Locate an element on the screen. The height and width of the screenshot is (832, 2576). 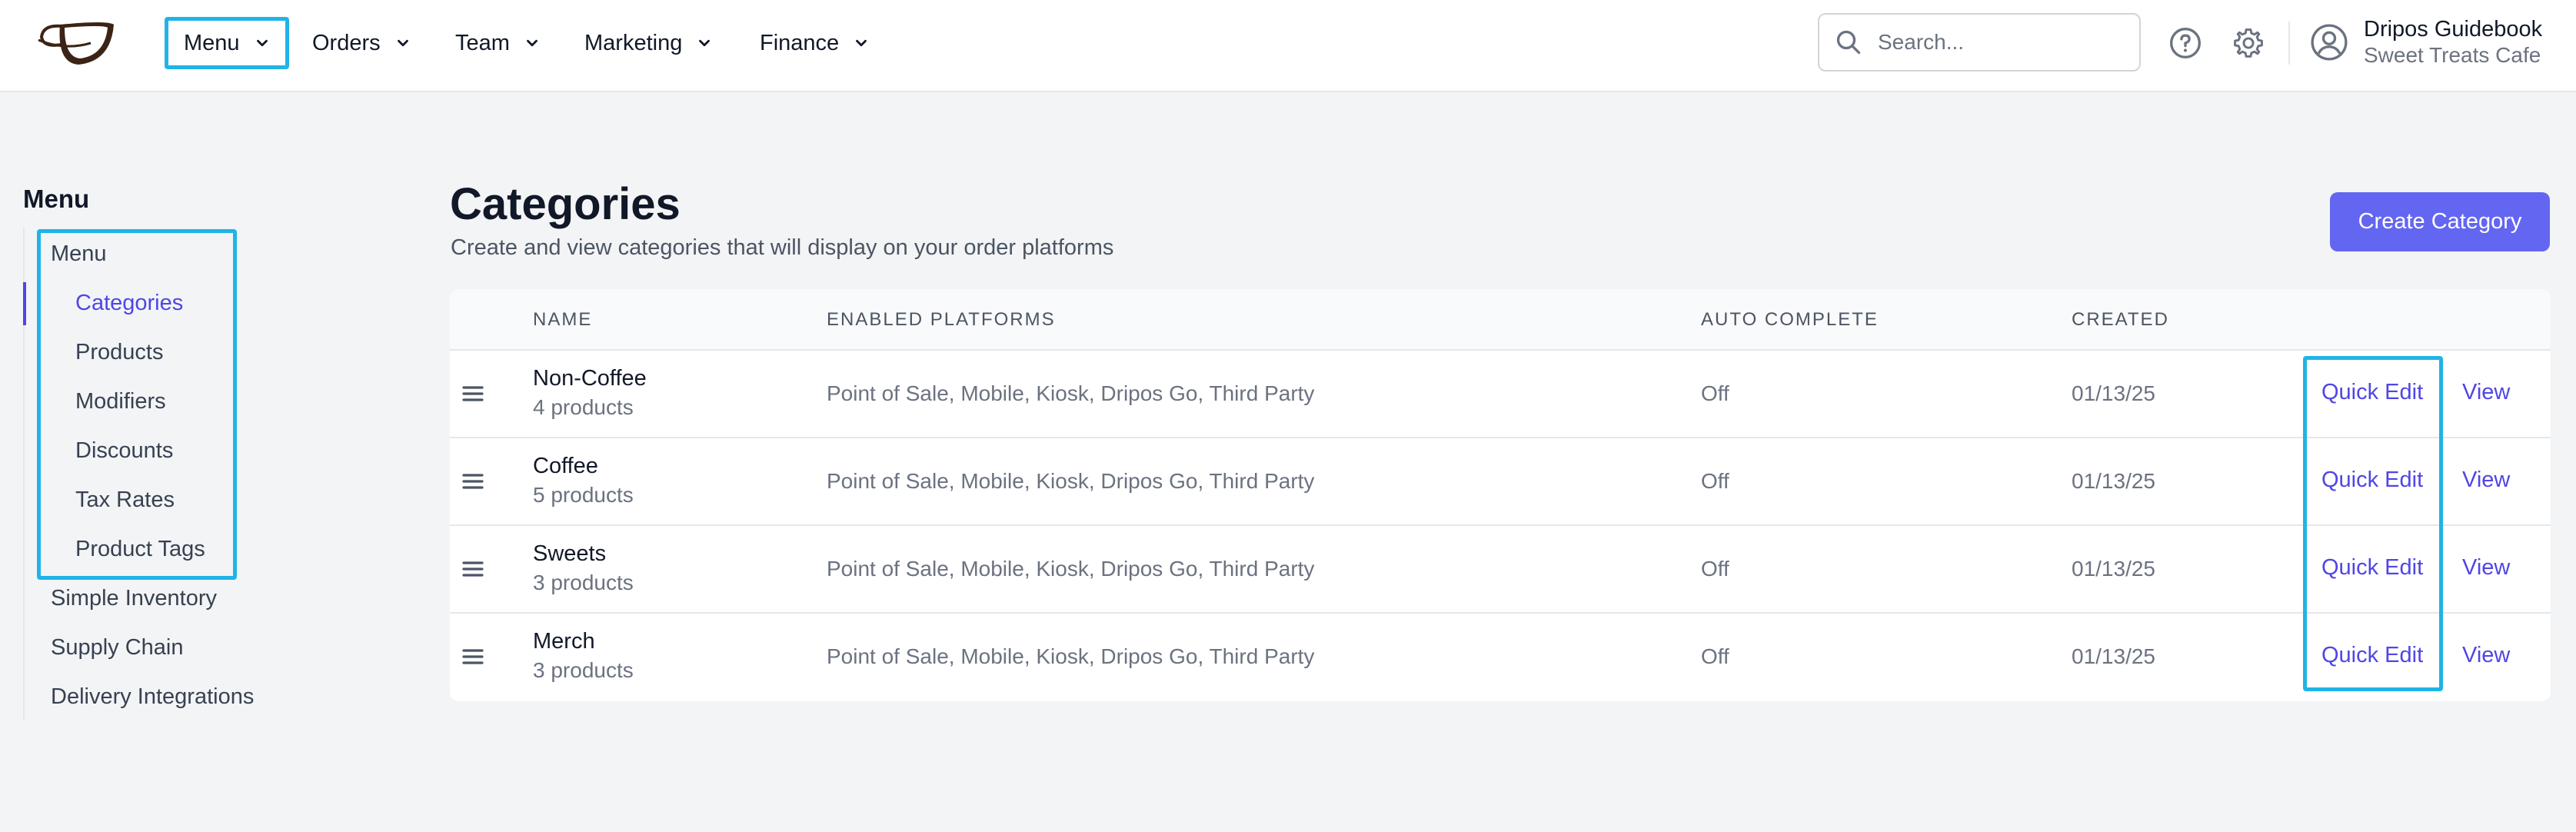
sidebar-item-menu: Menu is located at coordinates (79, 254).